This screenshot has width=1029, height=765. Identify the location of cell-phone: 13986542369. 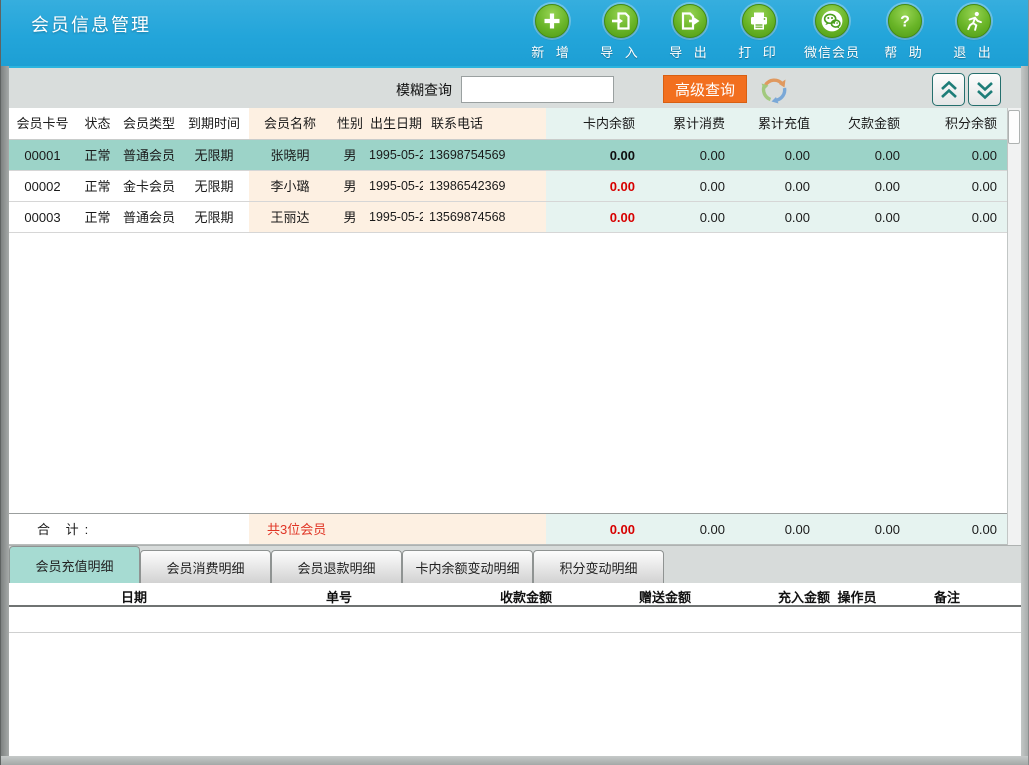
(484, 186).